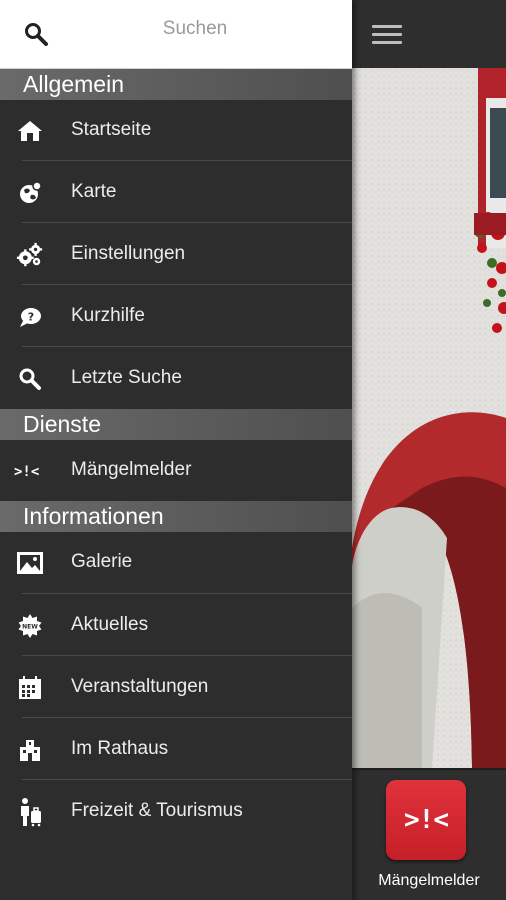 The height and width of the screenshot is (900, 506). What do you see at coordinates (30, 563) in the screenshot?
I see `gallery-icon` at bounding box center [30, 563].